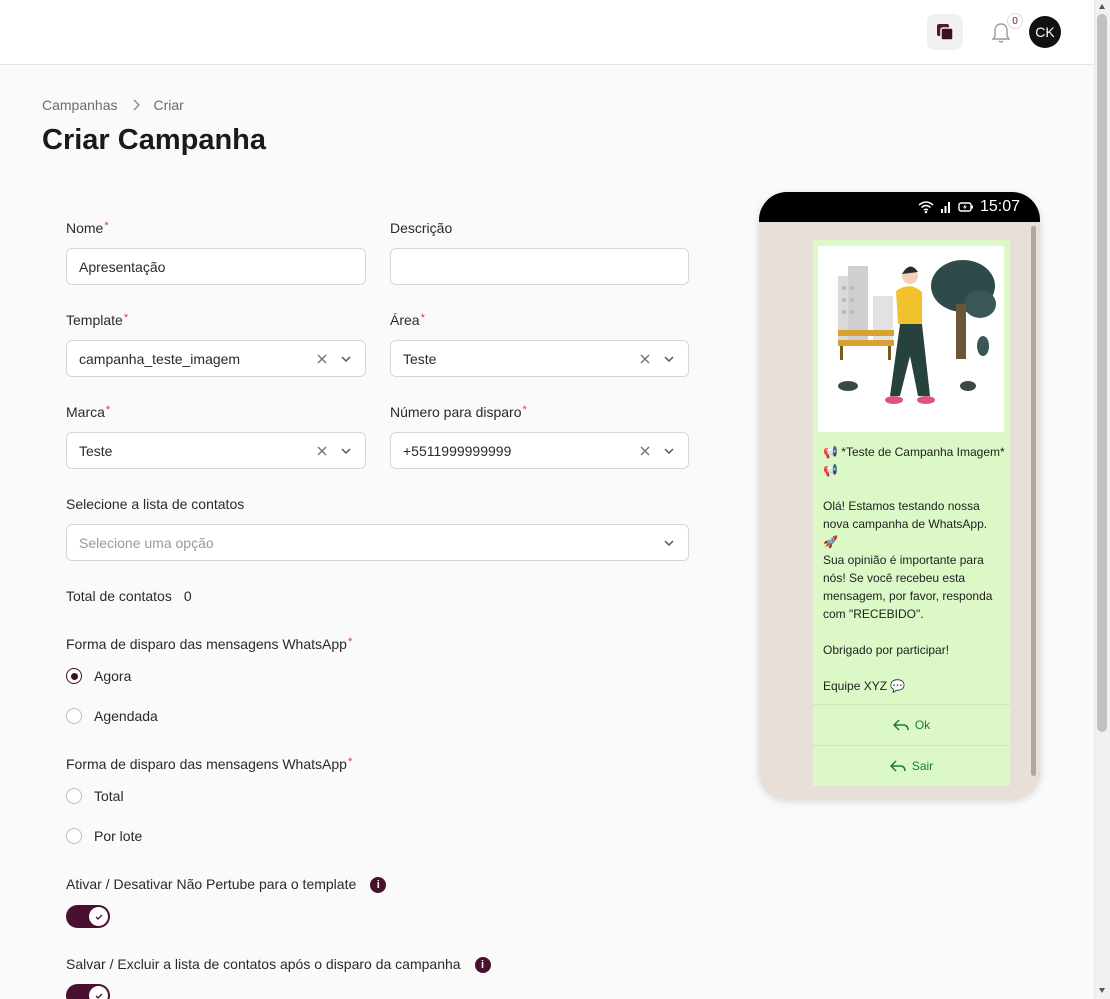 This screenshot has width=1110, height=999. I want to click on marca-label: Marca*, so click(88, 412).